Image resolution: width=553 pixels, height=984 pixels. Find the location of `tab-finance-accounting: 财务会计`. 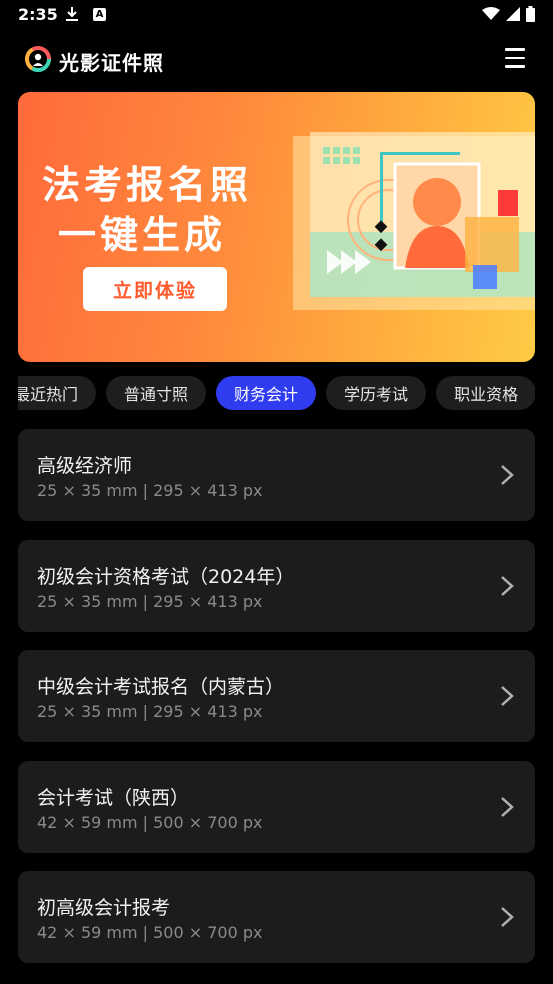

tab-finance-accounting: 财务会计 is located at coordinates (266, 393).